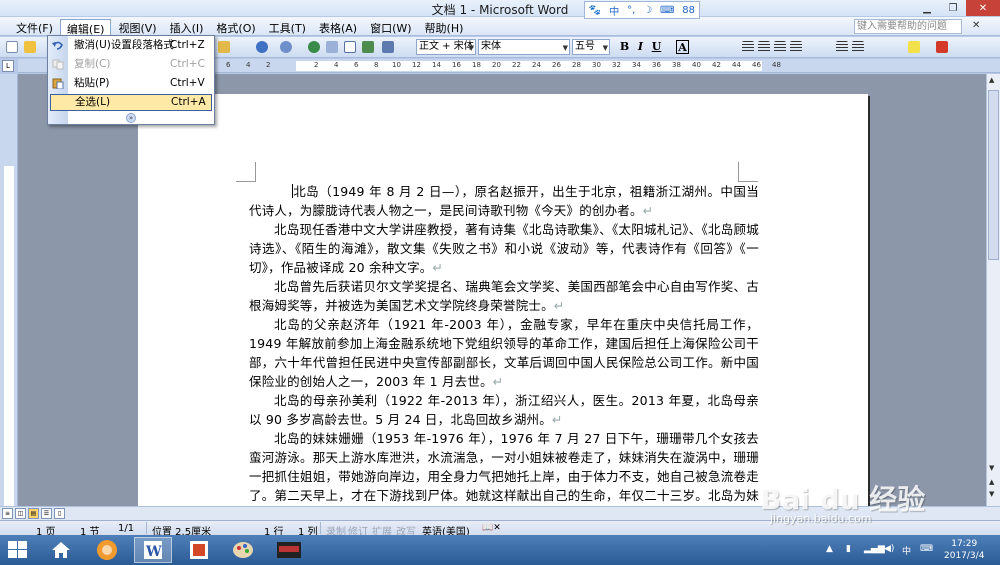 The width and height of the screenshot is (1000, 565). What do you see at coordinates (314, 47) in the screenshot?
I see `hyperlink-icon` at bounding box center [314, 47].